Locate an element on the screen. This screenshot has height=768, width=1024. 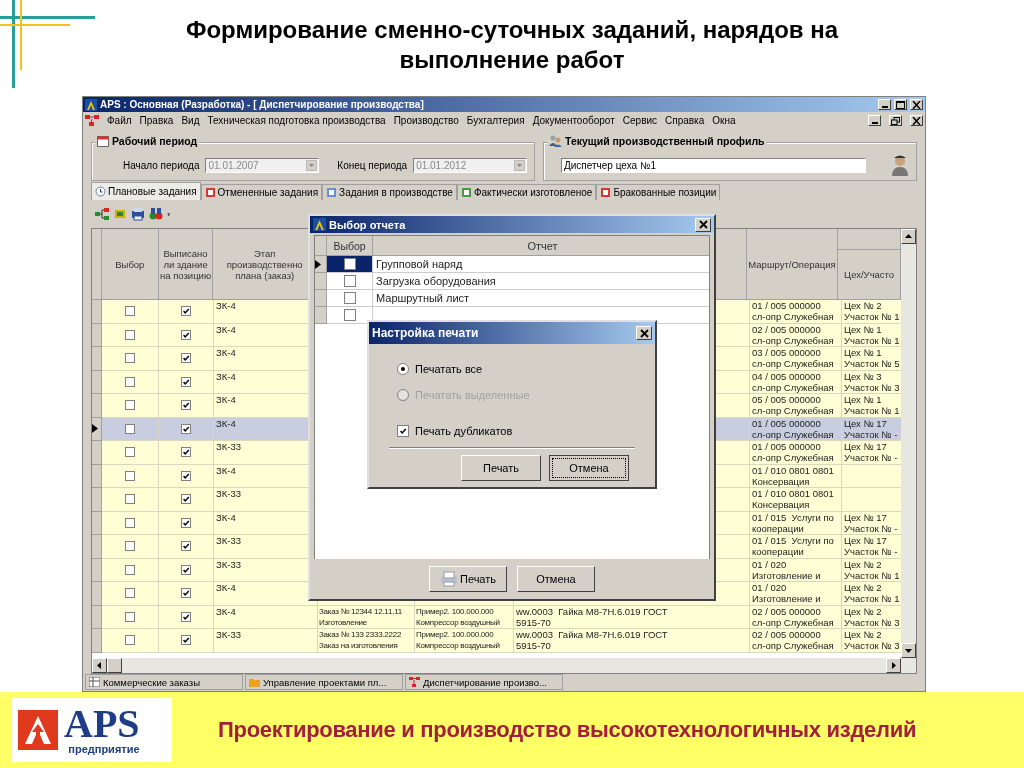
dialog-title: Настройка печати is located at coordinates (426, 333).